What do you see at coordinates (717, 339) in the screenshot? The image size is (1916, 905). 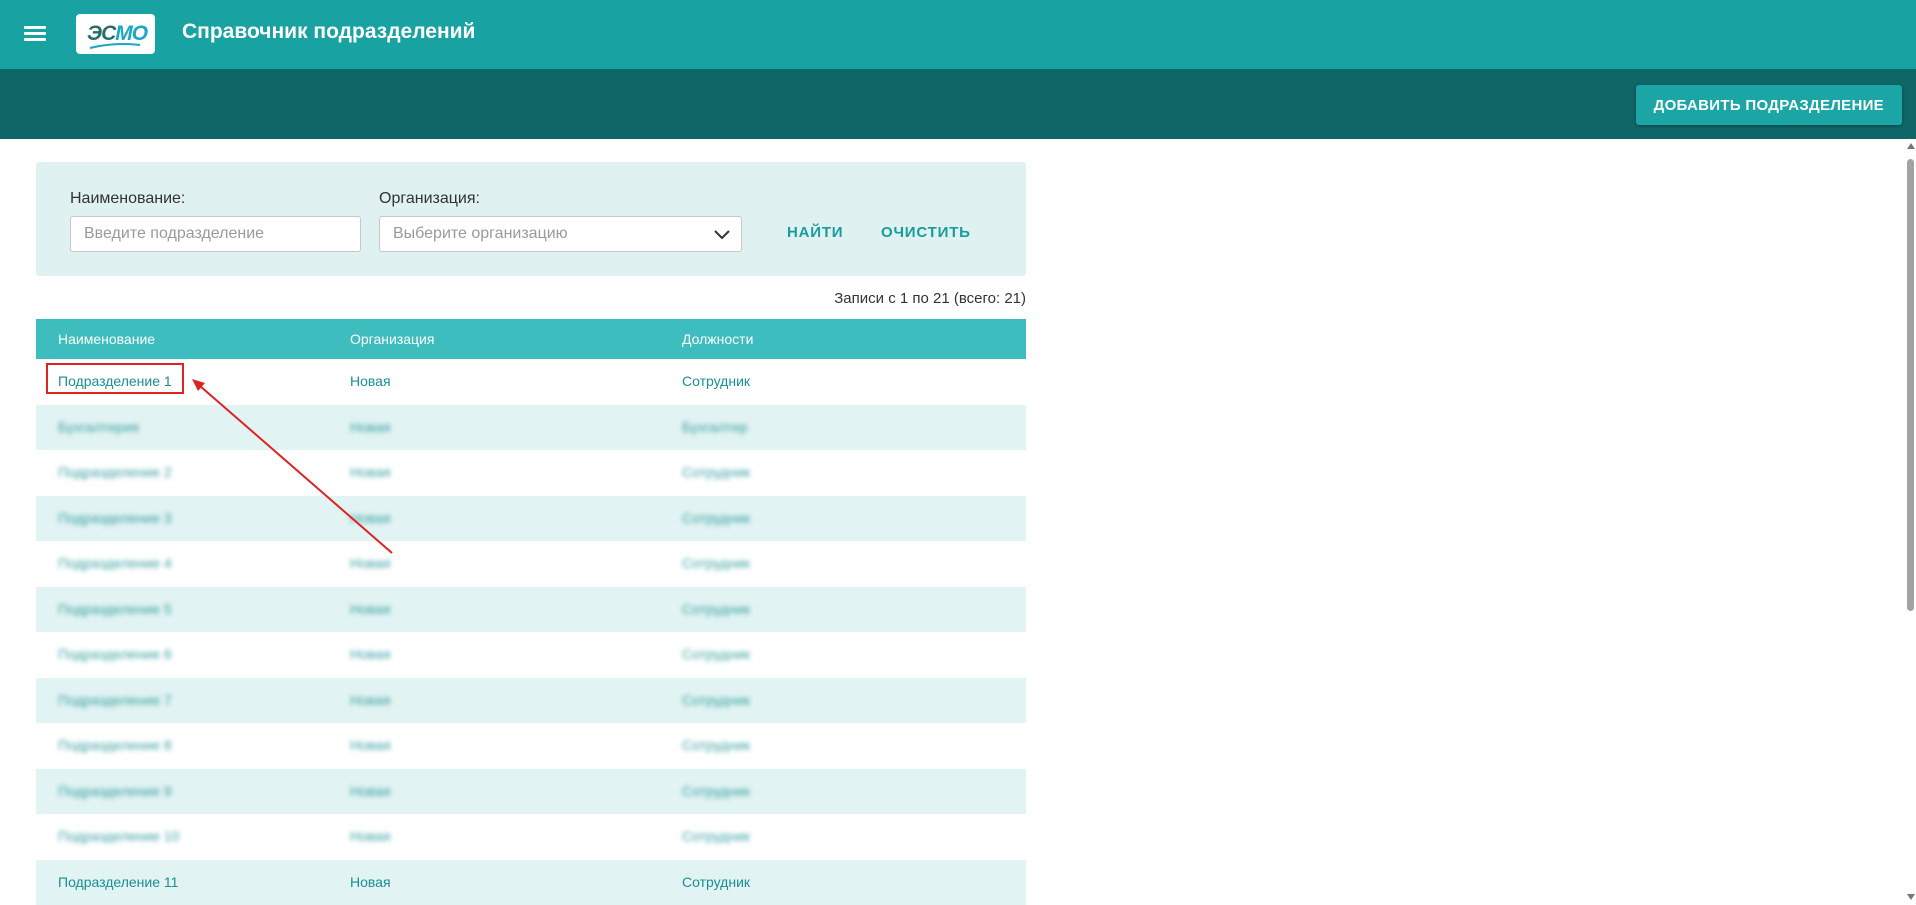 I see `column-header-positions: Должности` at bounding box center [717, 339].